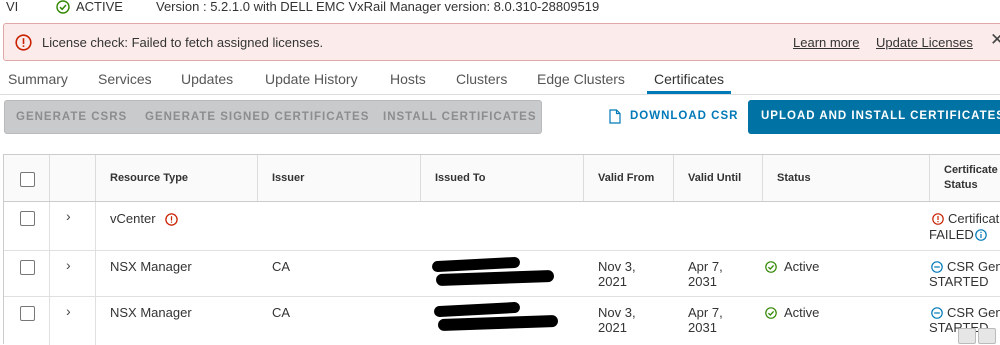 This screenshot has height=345, width=1000. Describe the element at coordinates (502, 226) in the screenshot. I see `table-row: › vCenter Certificat FAILED` at that location.